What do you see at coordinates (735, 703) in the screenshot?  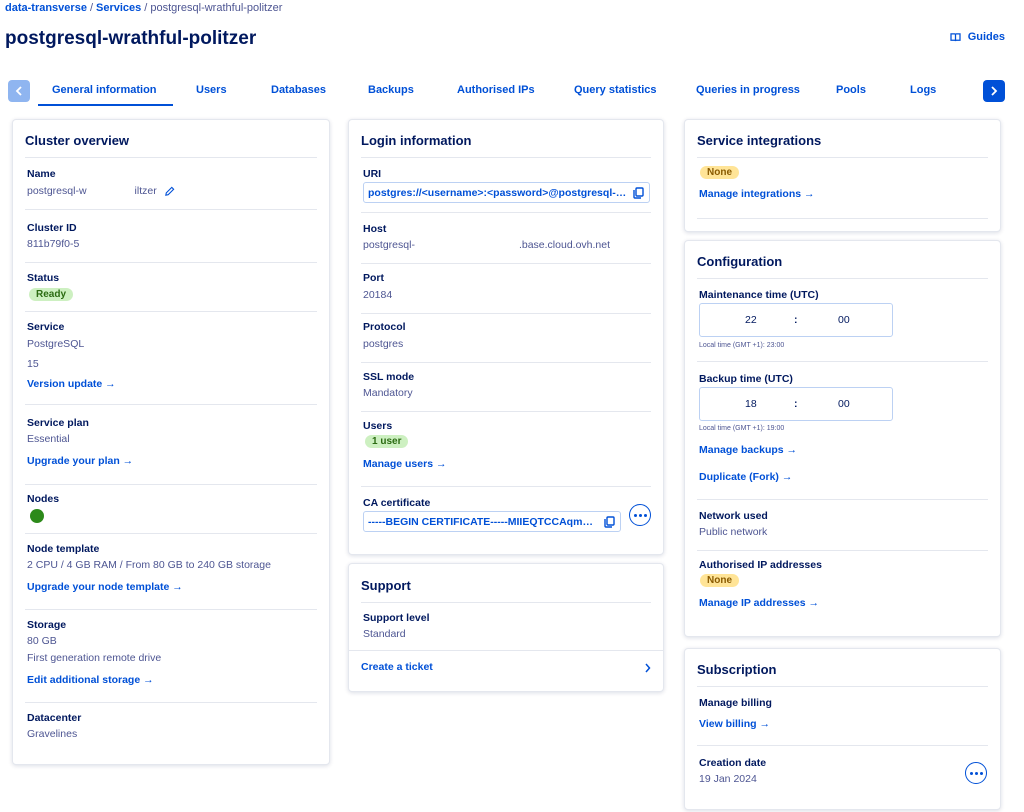 I see `manage-billing-label: Manage billing` at bounding box center [735, 703].